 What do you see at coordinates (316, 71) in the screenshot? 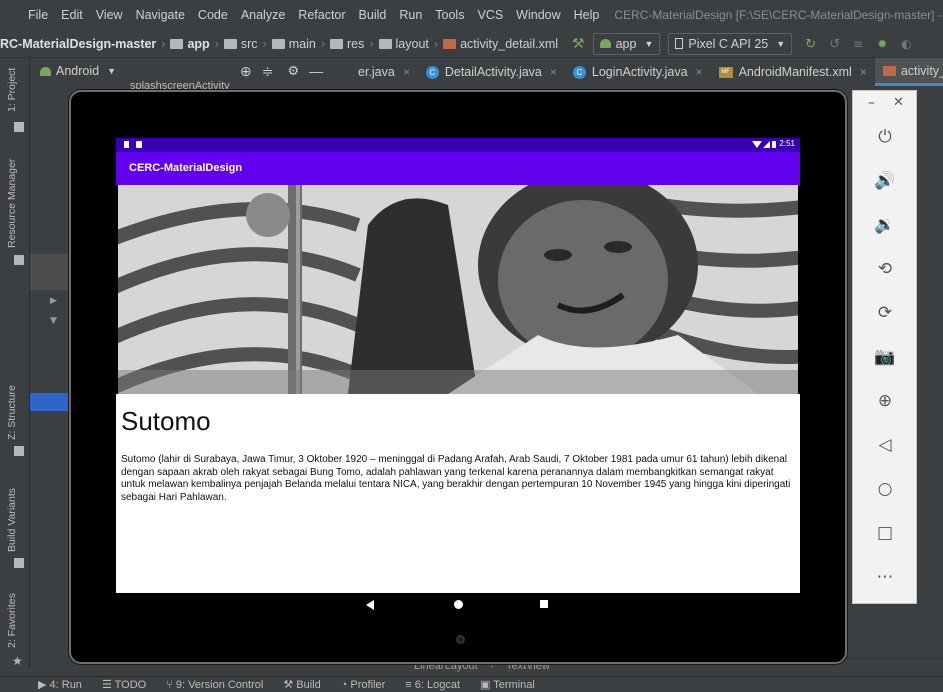
I see `hide-panel-icon: —` at bounding box center [316, 71].